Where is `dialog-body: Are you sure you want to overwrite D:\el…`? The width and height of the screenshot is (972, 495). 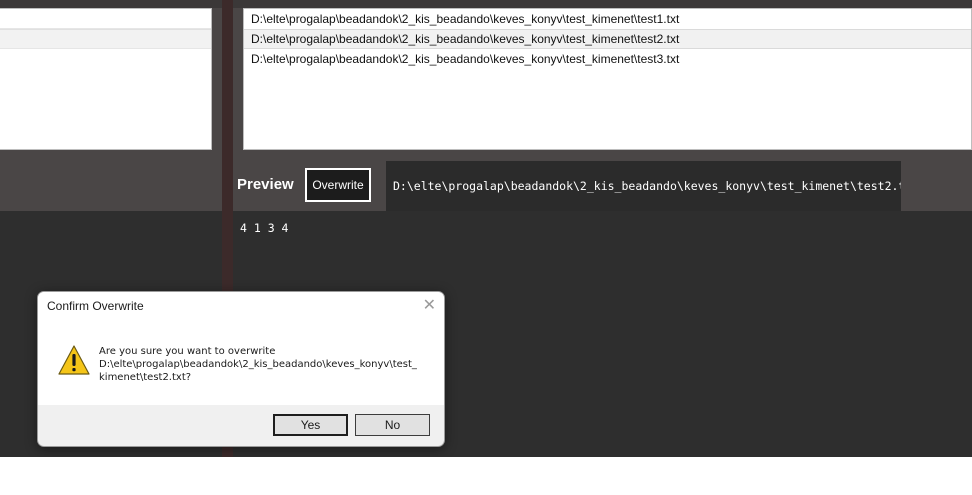 dialog-body: Are you sure you want to overwrite D:\el… is located at coordinates (241, 363).